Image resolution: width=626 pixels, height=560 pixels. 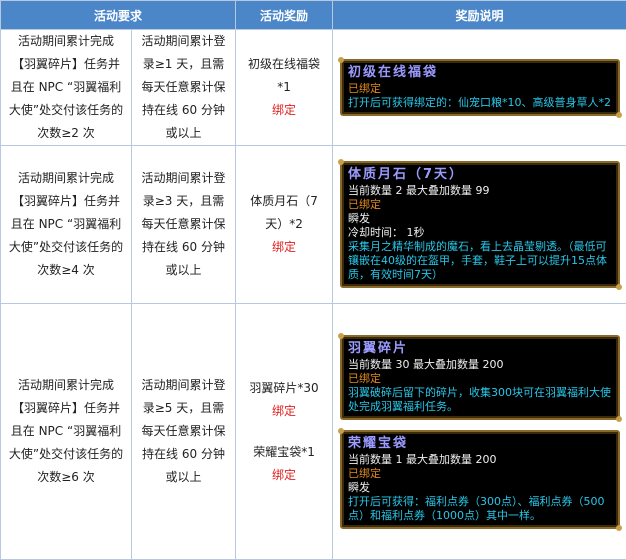 I want to click on description-cell: 初级在线福袋 已绑定 打开后可获得绑定的：仙宠口粮*10、高级普身草人*2, so click(x=479, y=88).